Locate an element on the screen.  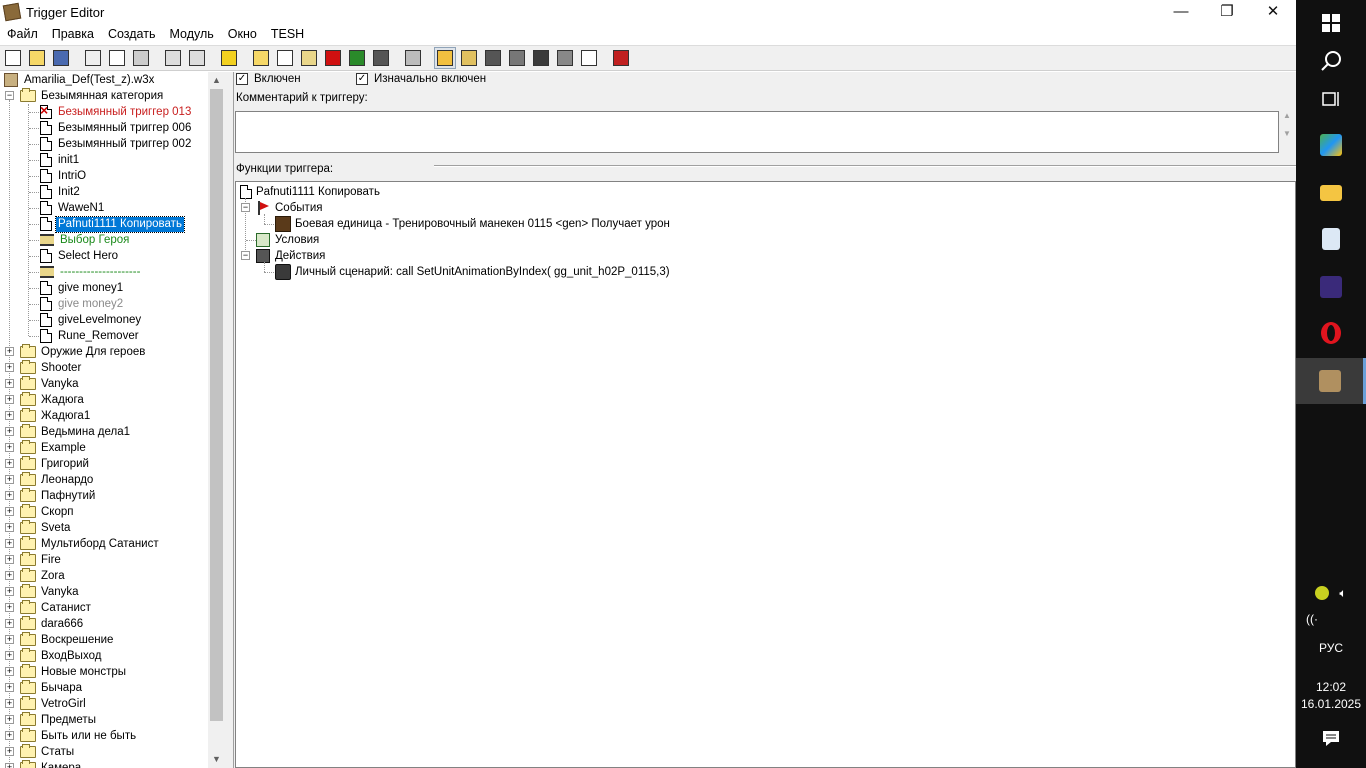
tree-map-root: Amarilia_Def(Test_z).w3x is located at coordinates (80, 80).